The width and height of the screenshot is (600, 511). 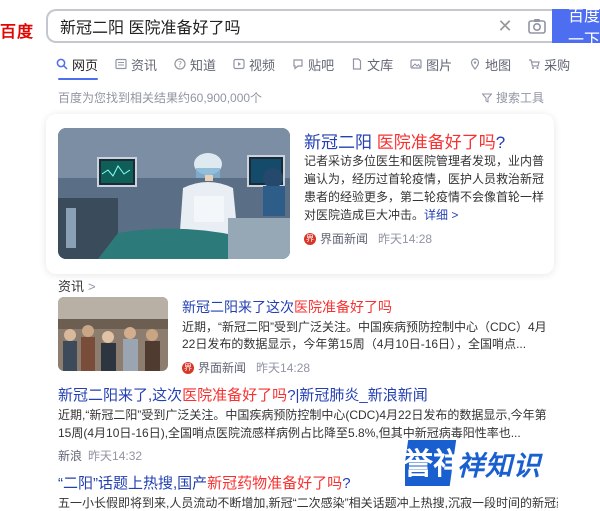 I want to click on news-section-heading: 资讯 >, so click(x=77, y=285).